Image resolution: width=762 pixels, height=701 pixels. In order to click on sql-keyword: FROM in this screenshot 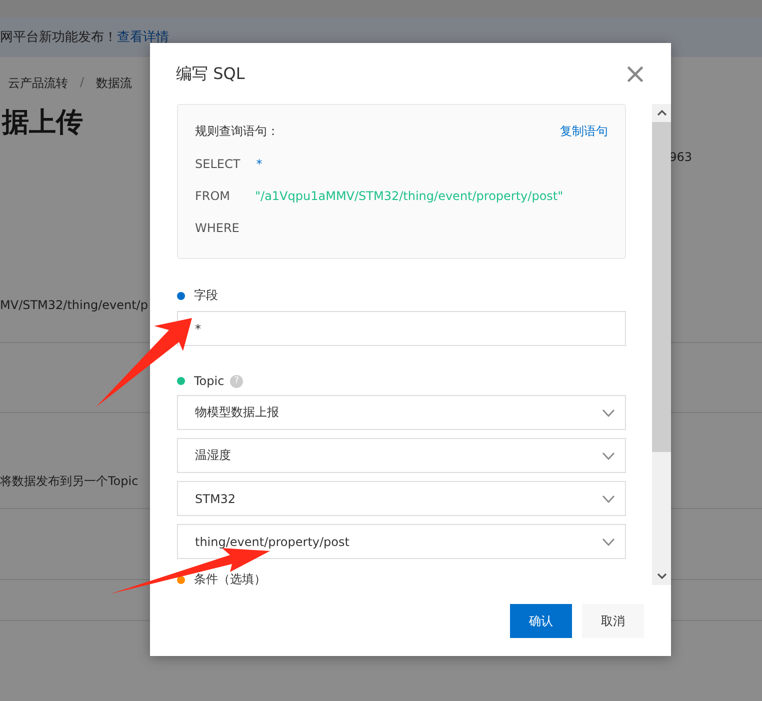, I will do `click(213, 196)`.